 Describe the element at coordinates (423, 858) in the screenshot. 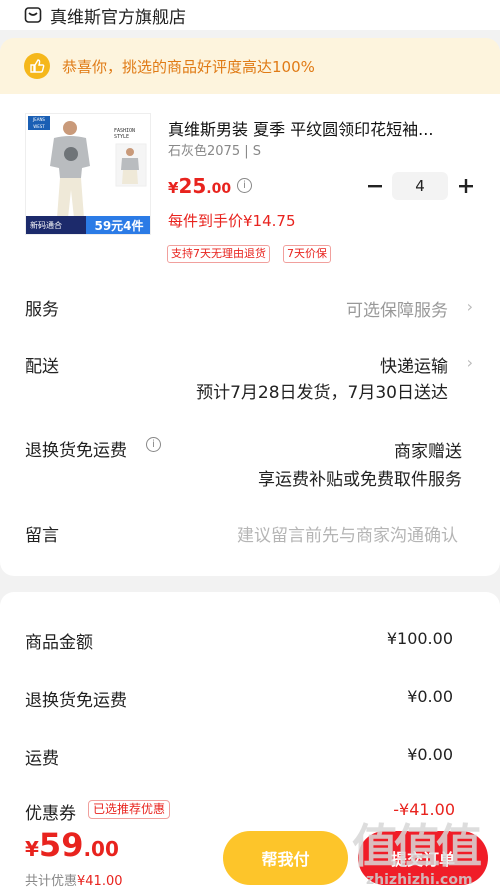

I see `submit-order-button: 提交订单` at that location.